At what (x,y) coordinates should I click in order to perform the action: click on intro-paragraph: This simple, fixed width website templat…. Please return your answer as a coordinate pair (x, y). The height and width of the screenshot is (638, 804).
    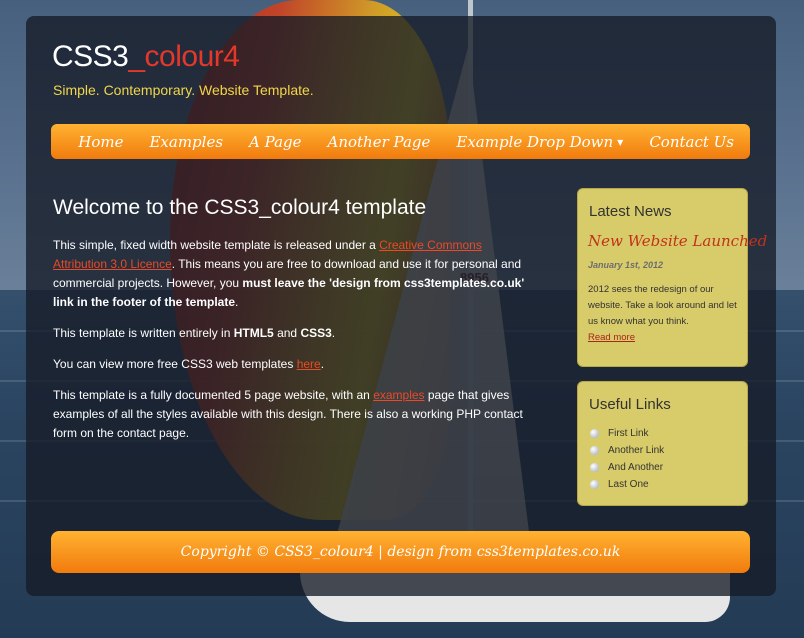
    Looking at the image, I should click on (289, 274).